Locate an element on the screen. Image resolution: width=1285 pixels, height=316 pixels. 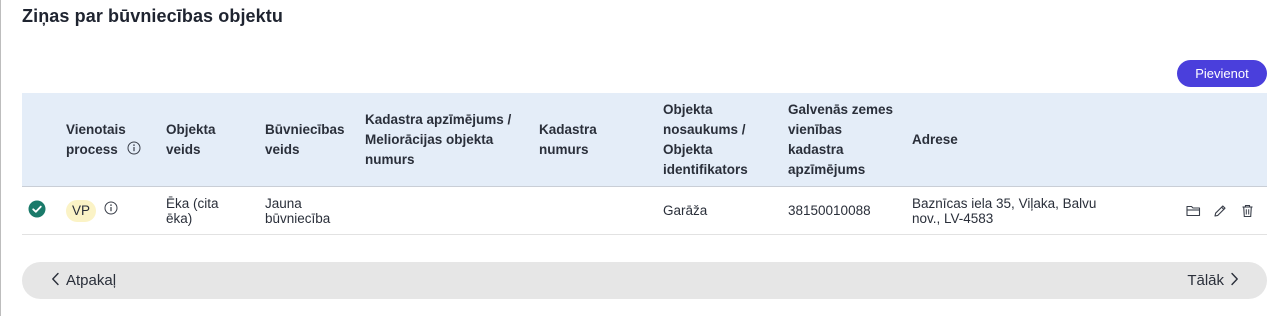
column-header-address: Adrese is located at coordinates (1012, 139).